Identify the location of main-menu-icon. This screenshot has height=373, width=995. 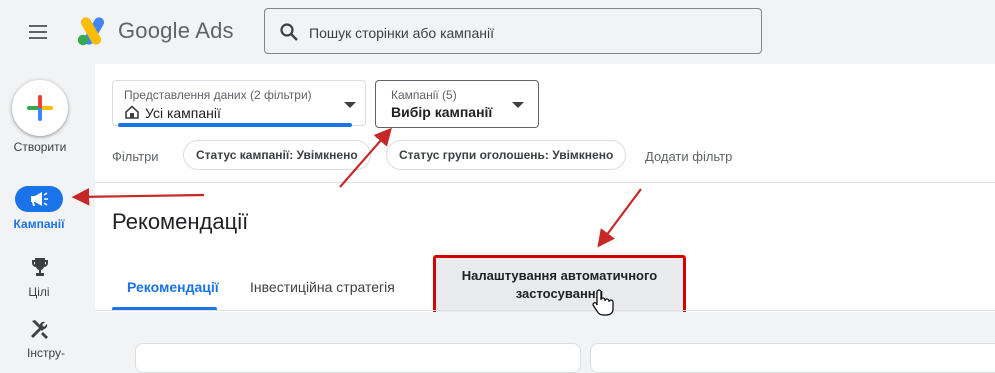
(39, 32).